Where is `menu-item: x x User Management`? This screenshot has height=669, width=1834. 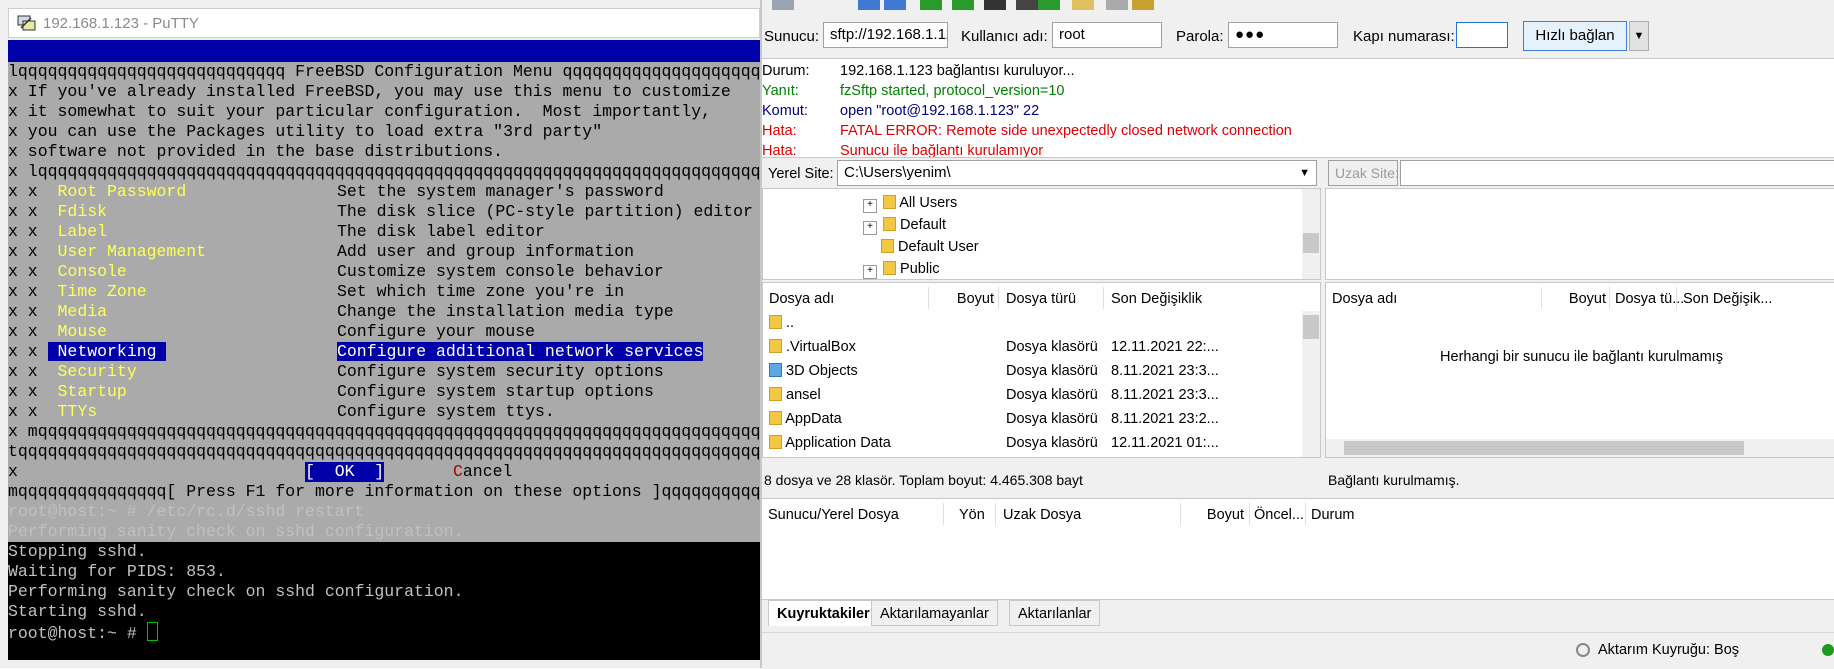
menu-item: x x User Management is located at coordinates (107, 252).